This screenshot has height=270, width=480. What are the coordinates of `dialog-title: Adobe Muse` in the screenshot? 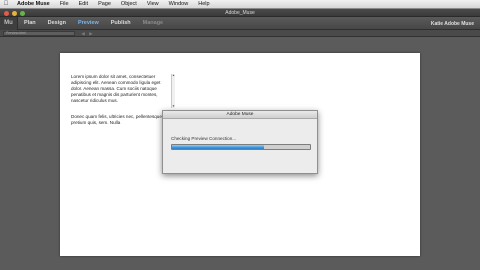 It's located at (240, 115).